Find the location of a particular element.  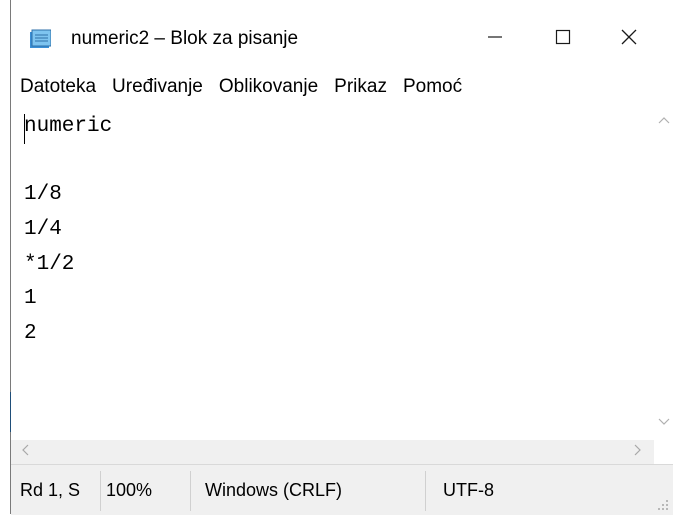

close-icon is located at coordinates (629, 39).